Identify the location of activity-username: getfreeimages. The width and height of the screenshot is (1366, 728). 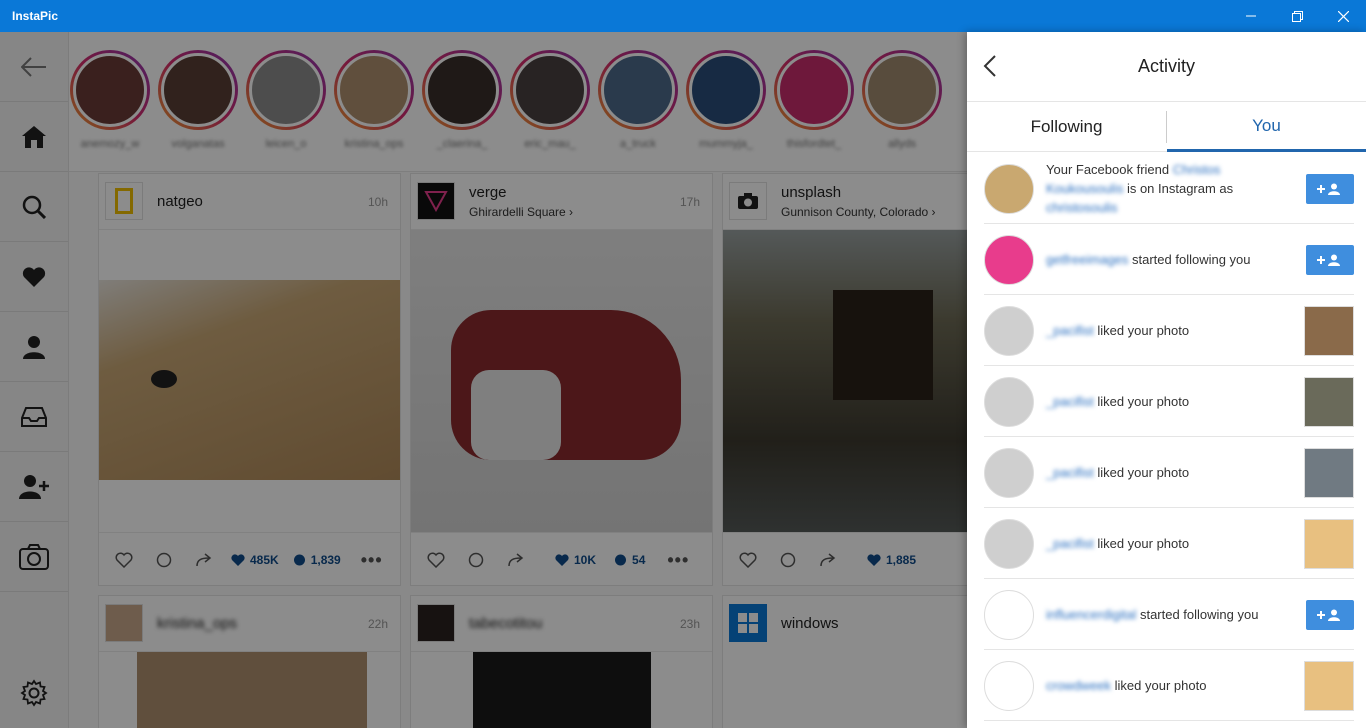
(1087, 259).